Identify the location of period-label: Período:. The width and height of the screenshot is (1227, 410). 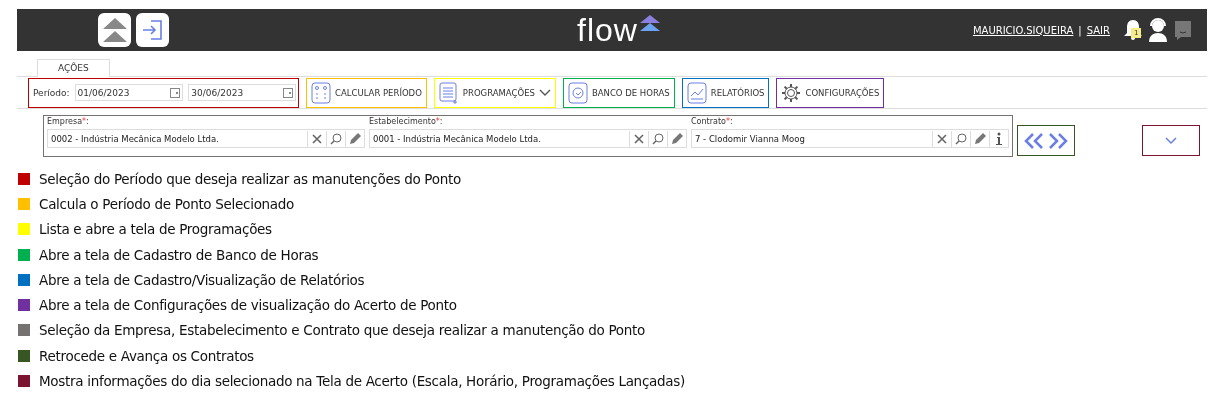
(51, 92).